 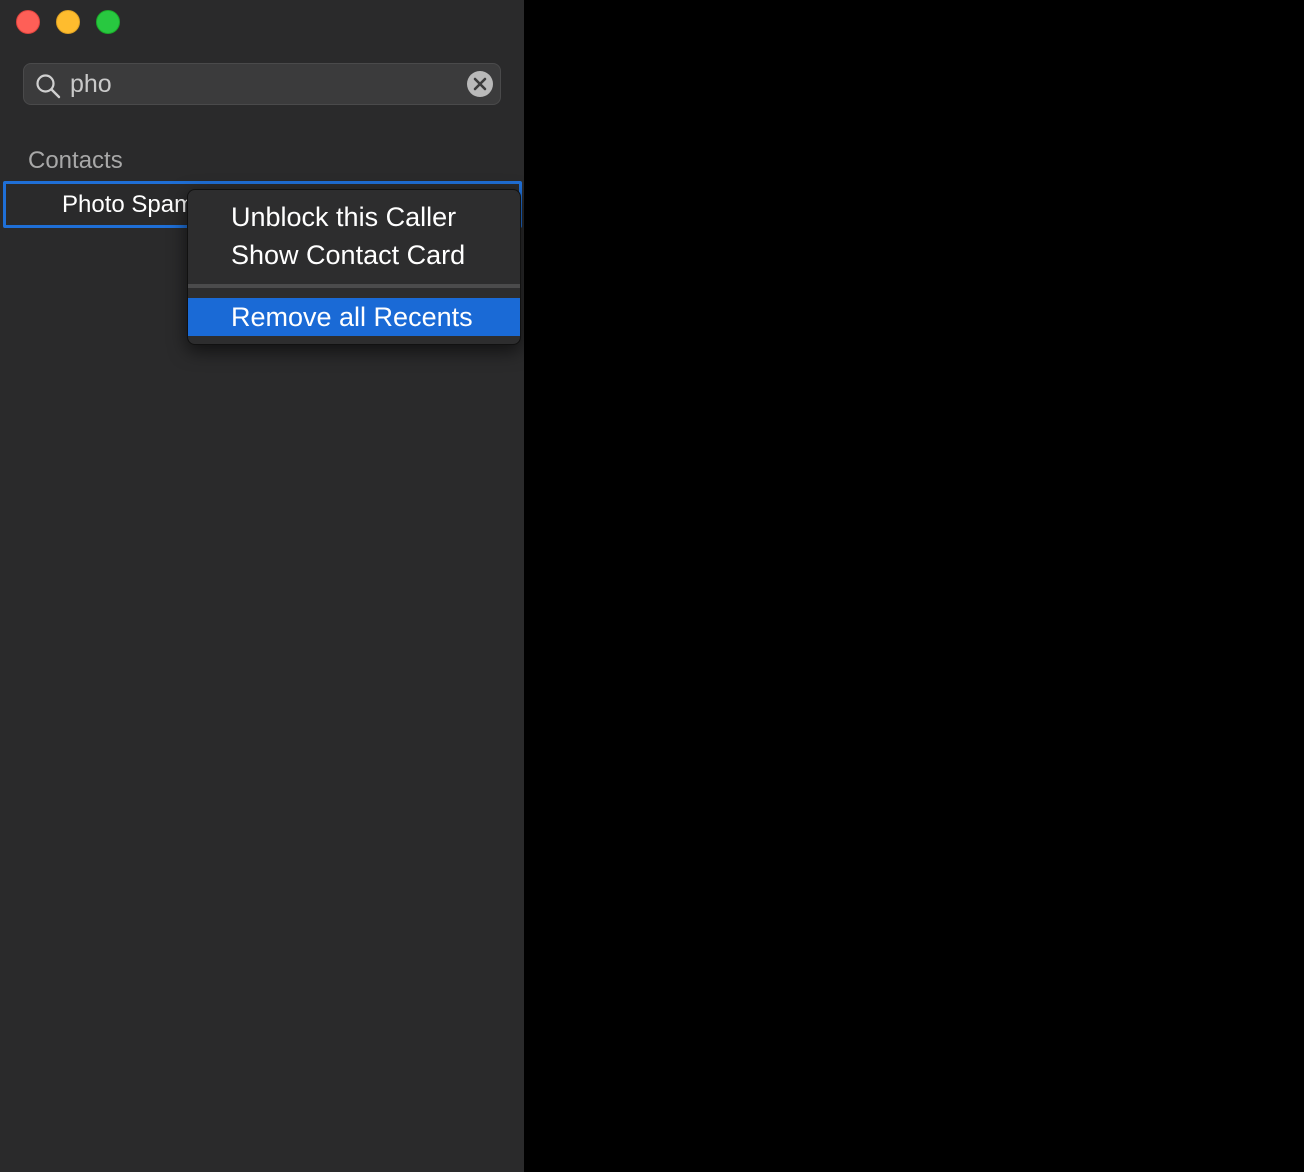 What do you see at coordinates (265, 84) in the screenshot?
I see `search-input` at bounding box center [265, 84].